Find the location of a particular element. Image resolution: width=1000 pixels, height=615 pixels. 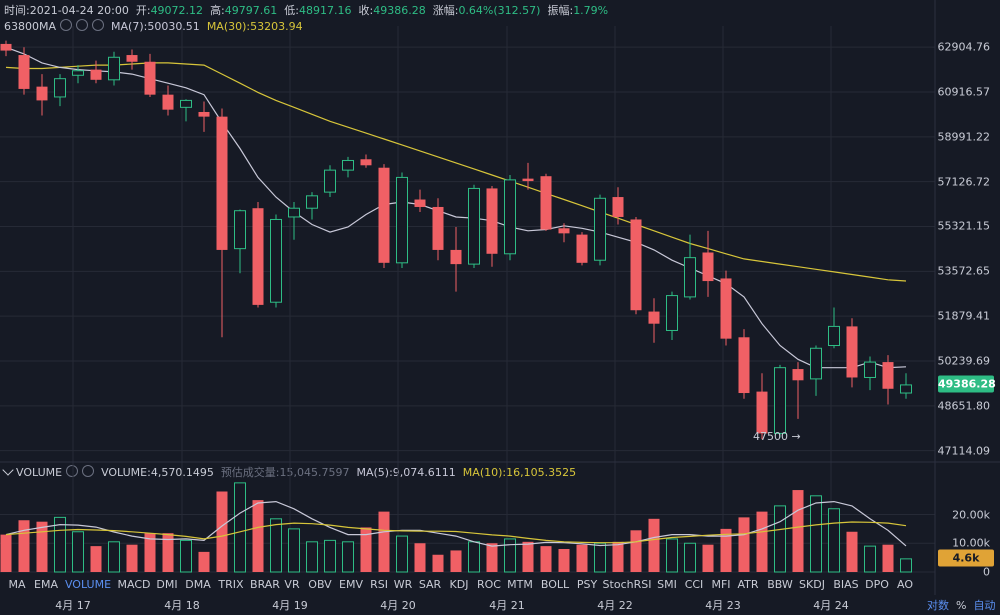

tab-ema: EMA is located at coordinates (46, 584).